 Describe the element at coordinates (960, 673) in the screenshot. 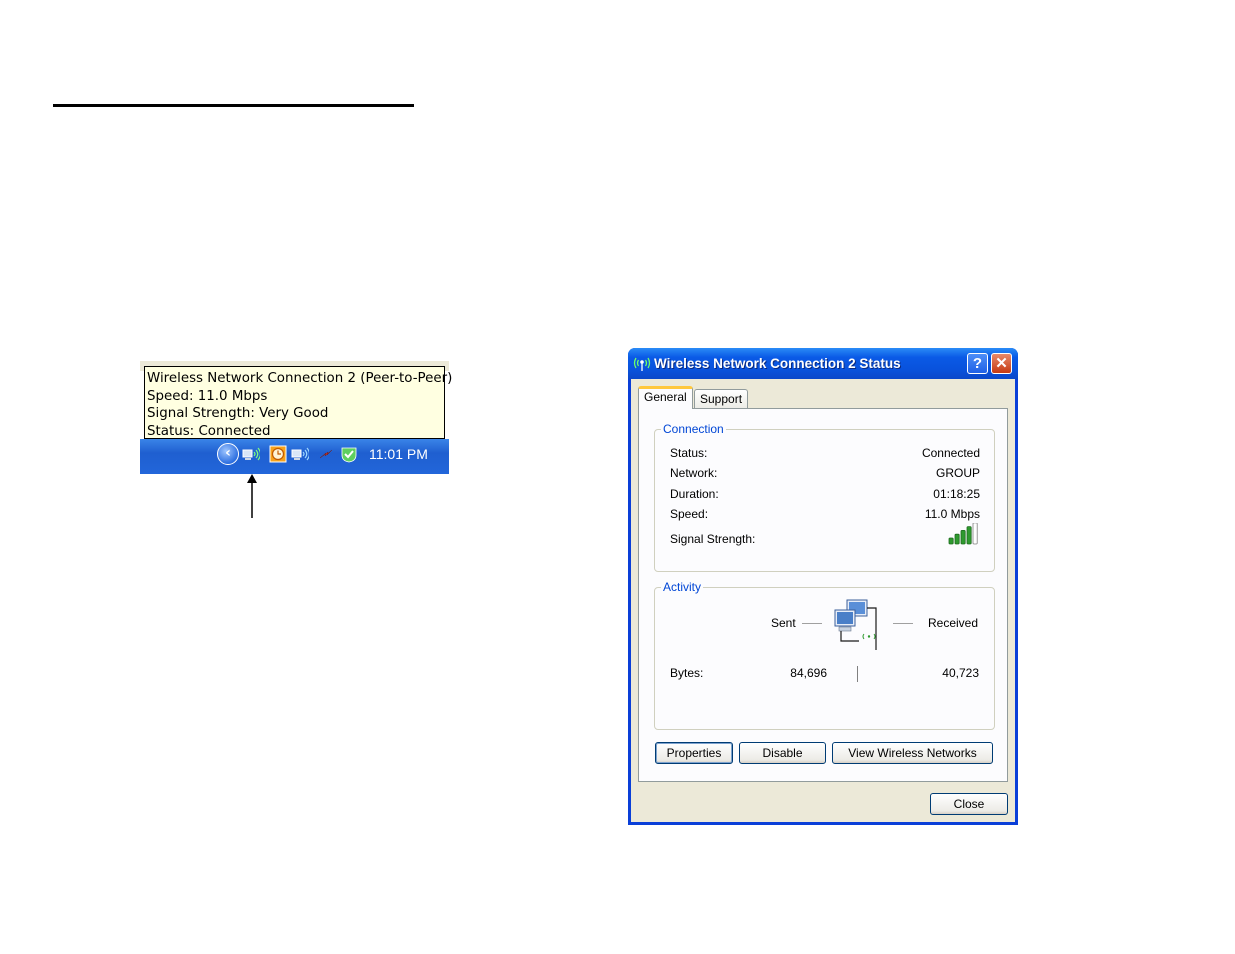

I see `bytes-received-value: 40,723` at that location.